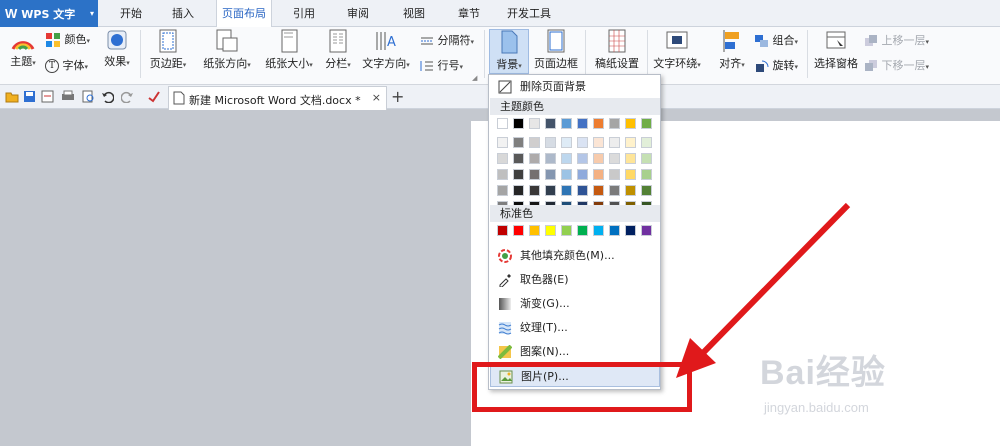 The image size is (1000, 446). Describe the element at coordinates (397, 96) in the screenshot. I see `new-tab-icon: +` at that location.